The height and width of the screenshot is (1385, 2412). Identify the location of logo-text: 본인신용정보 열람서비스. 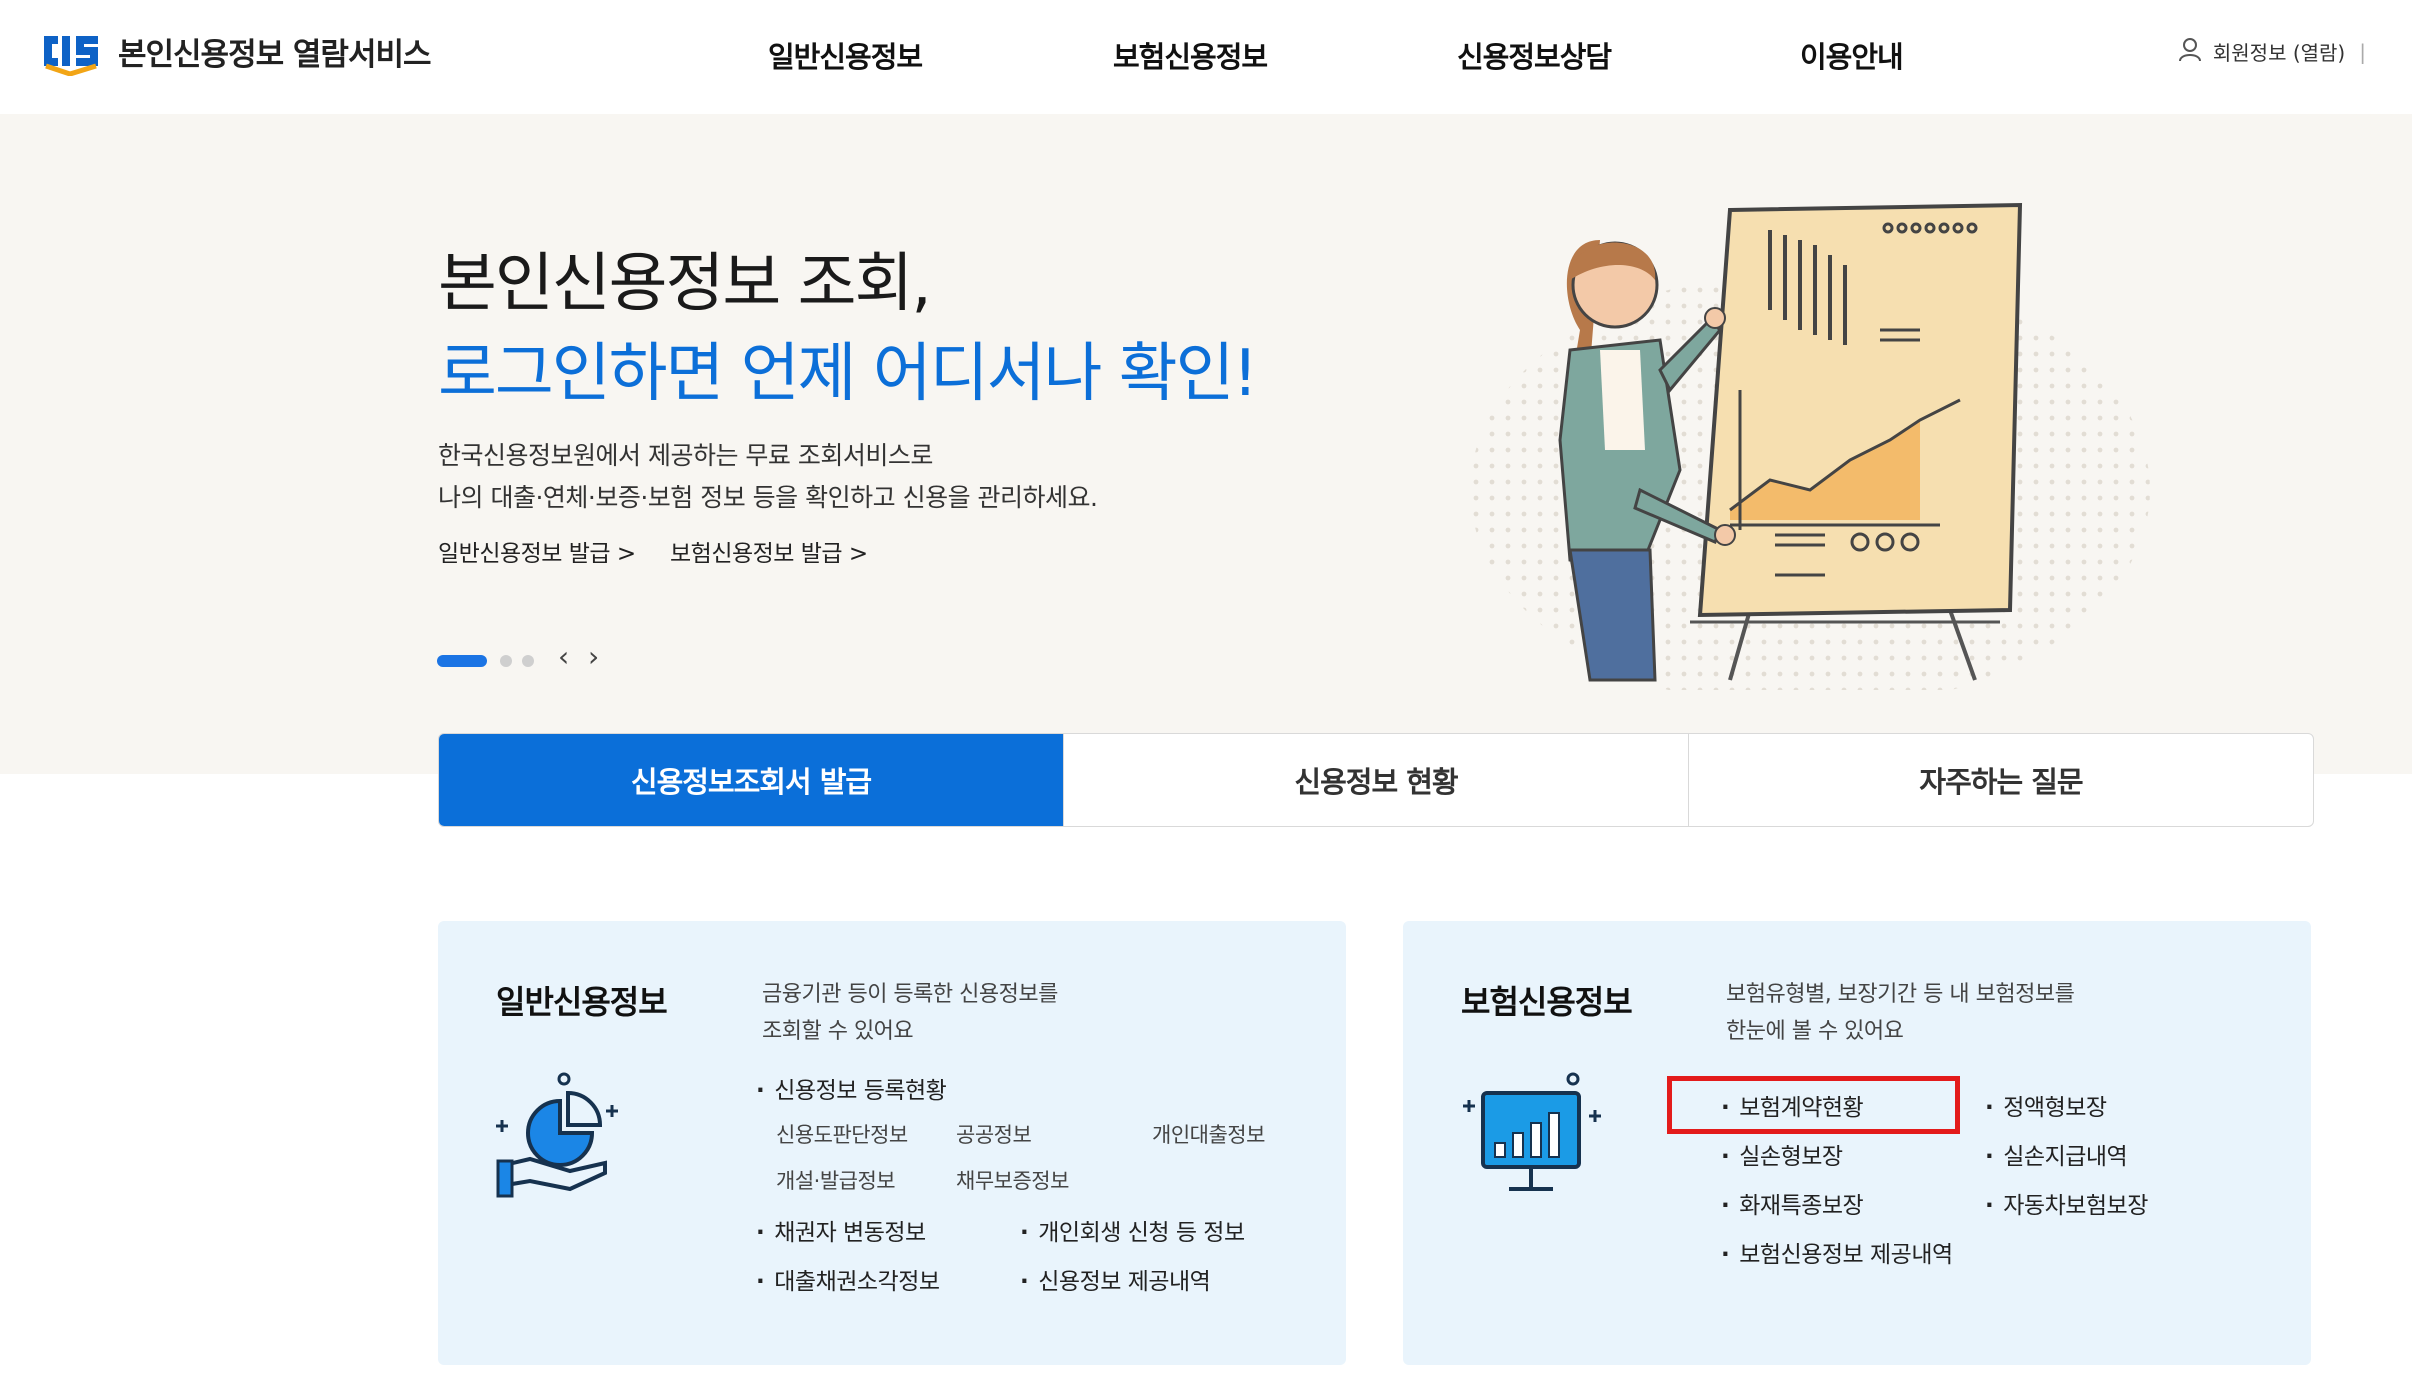
(275, 54).